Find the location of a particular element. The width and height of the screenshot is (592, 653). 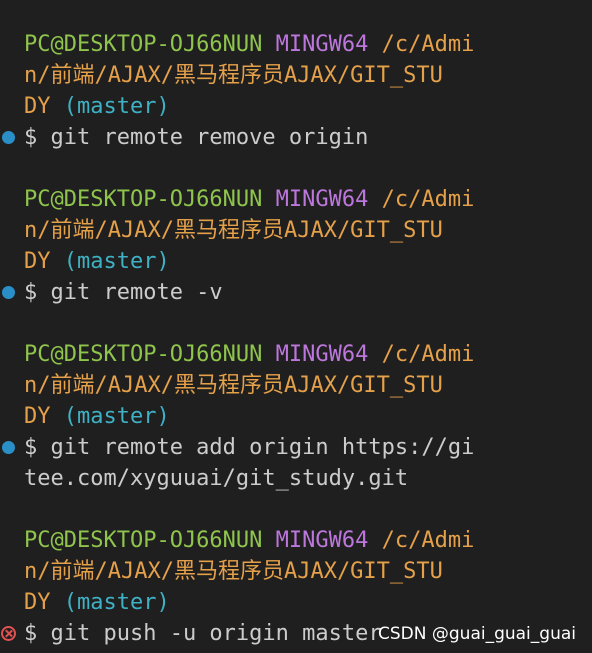

command-line: $ git remote remove origin is located at coordinates (296, 137).